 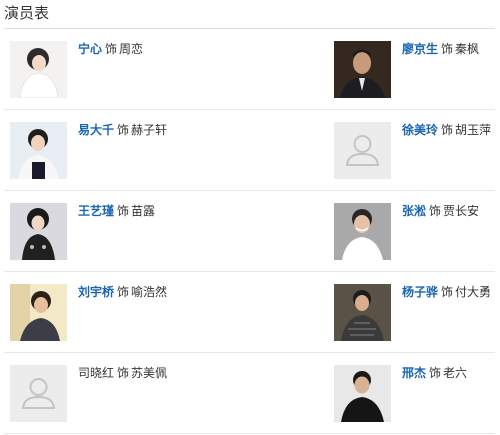 I want to click on actor-name-link: 张淞, so click(x=414, y=211).